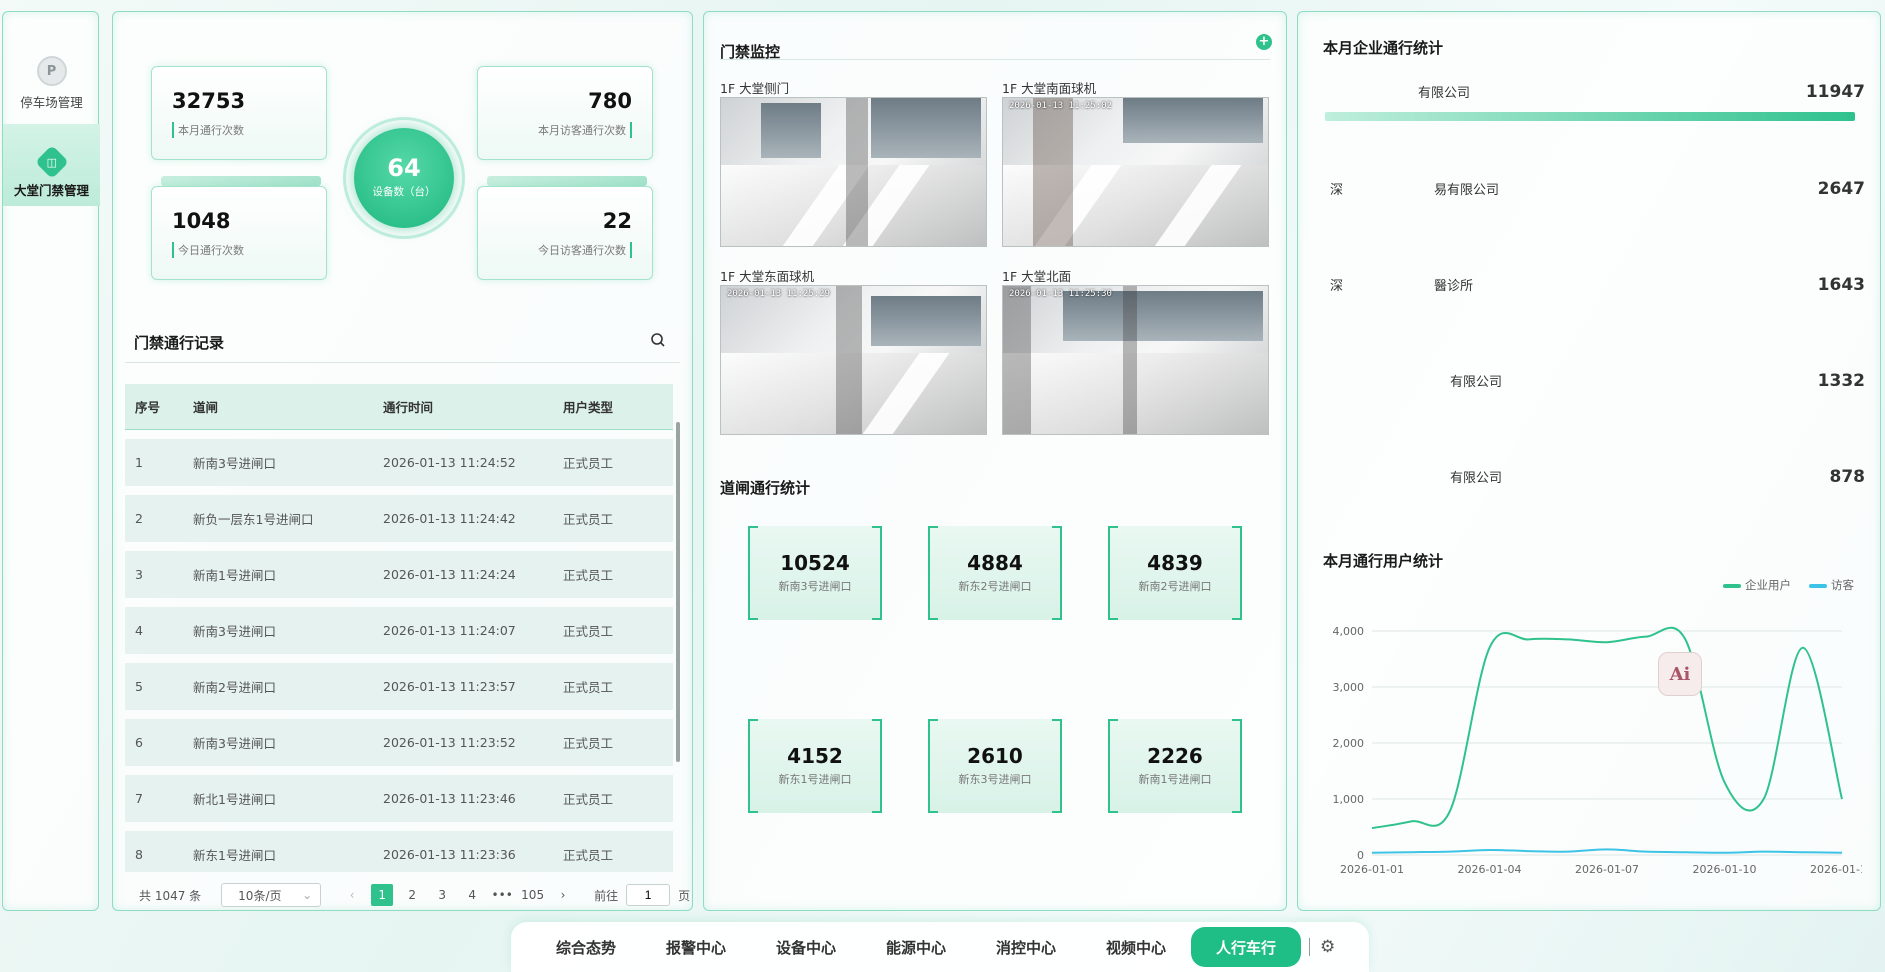  What do you see at coordinates (1060, 294) in the screenshot?
I see `camera-timestamp: 2026-01-13 11:25:30` at bounding box center [1060, 294].